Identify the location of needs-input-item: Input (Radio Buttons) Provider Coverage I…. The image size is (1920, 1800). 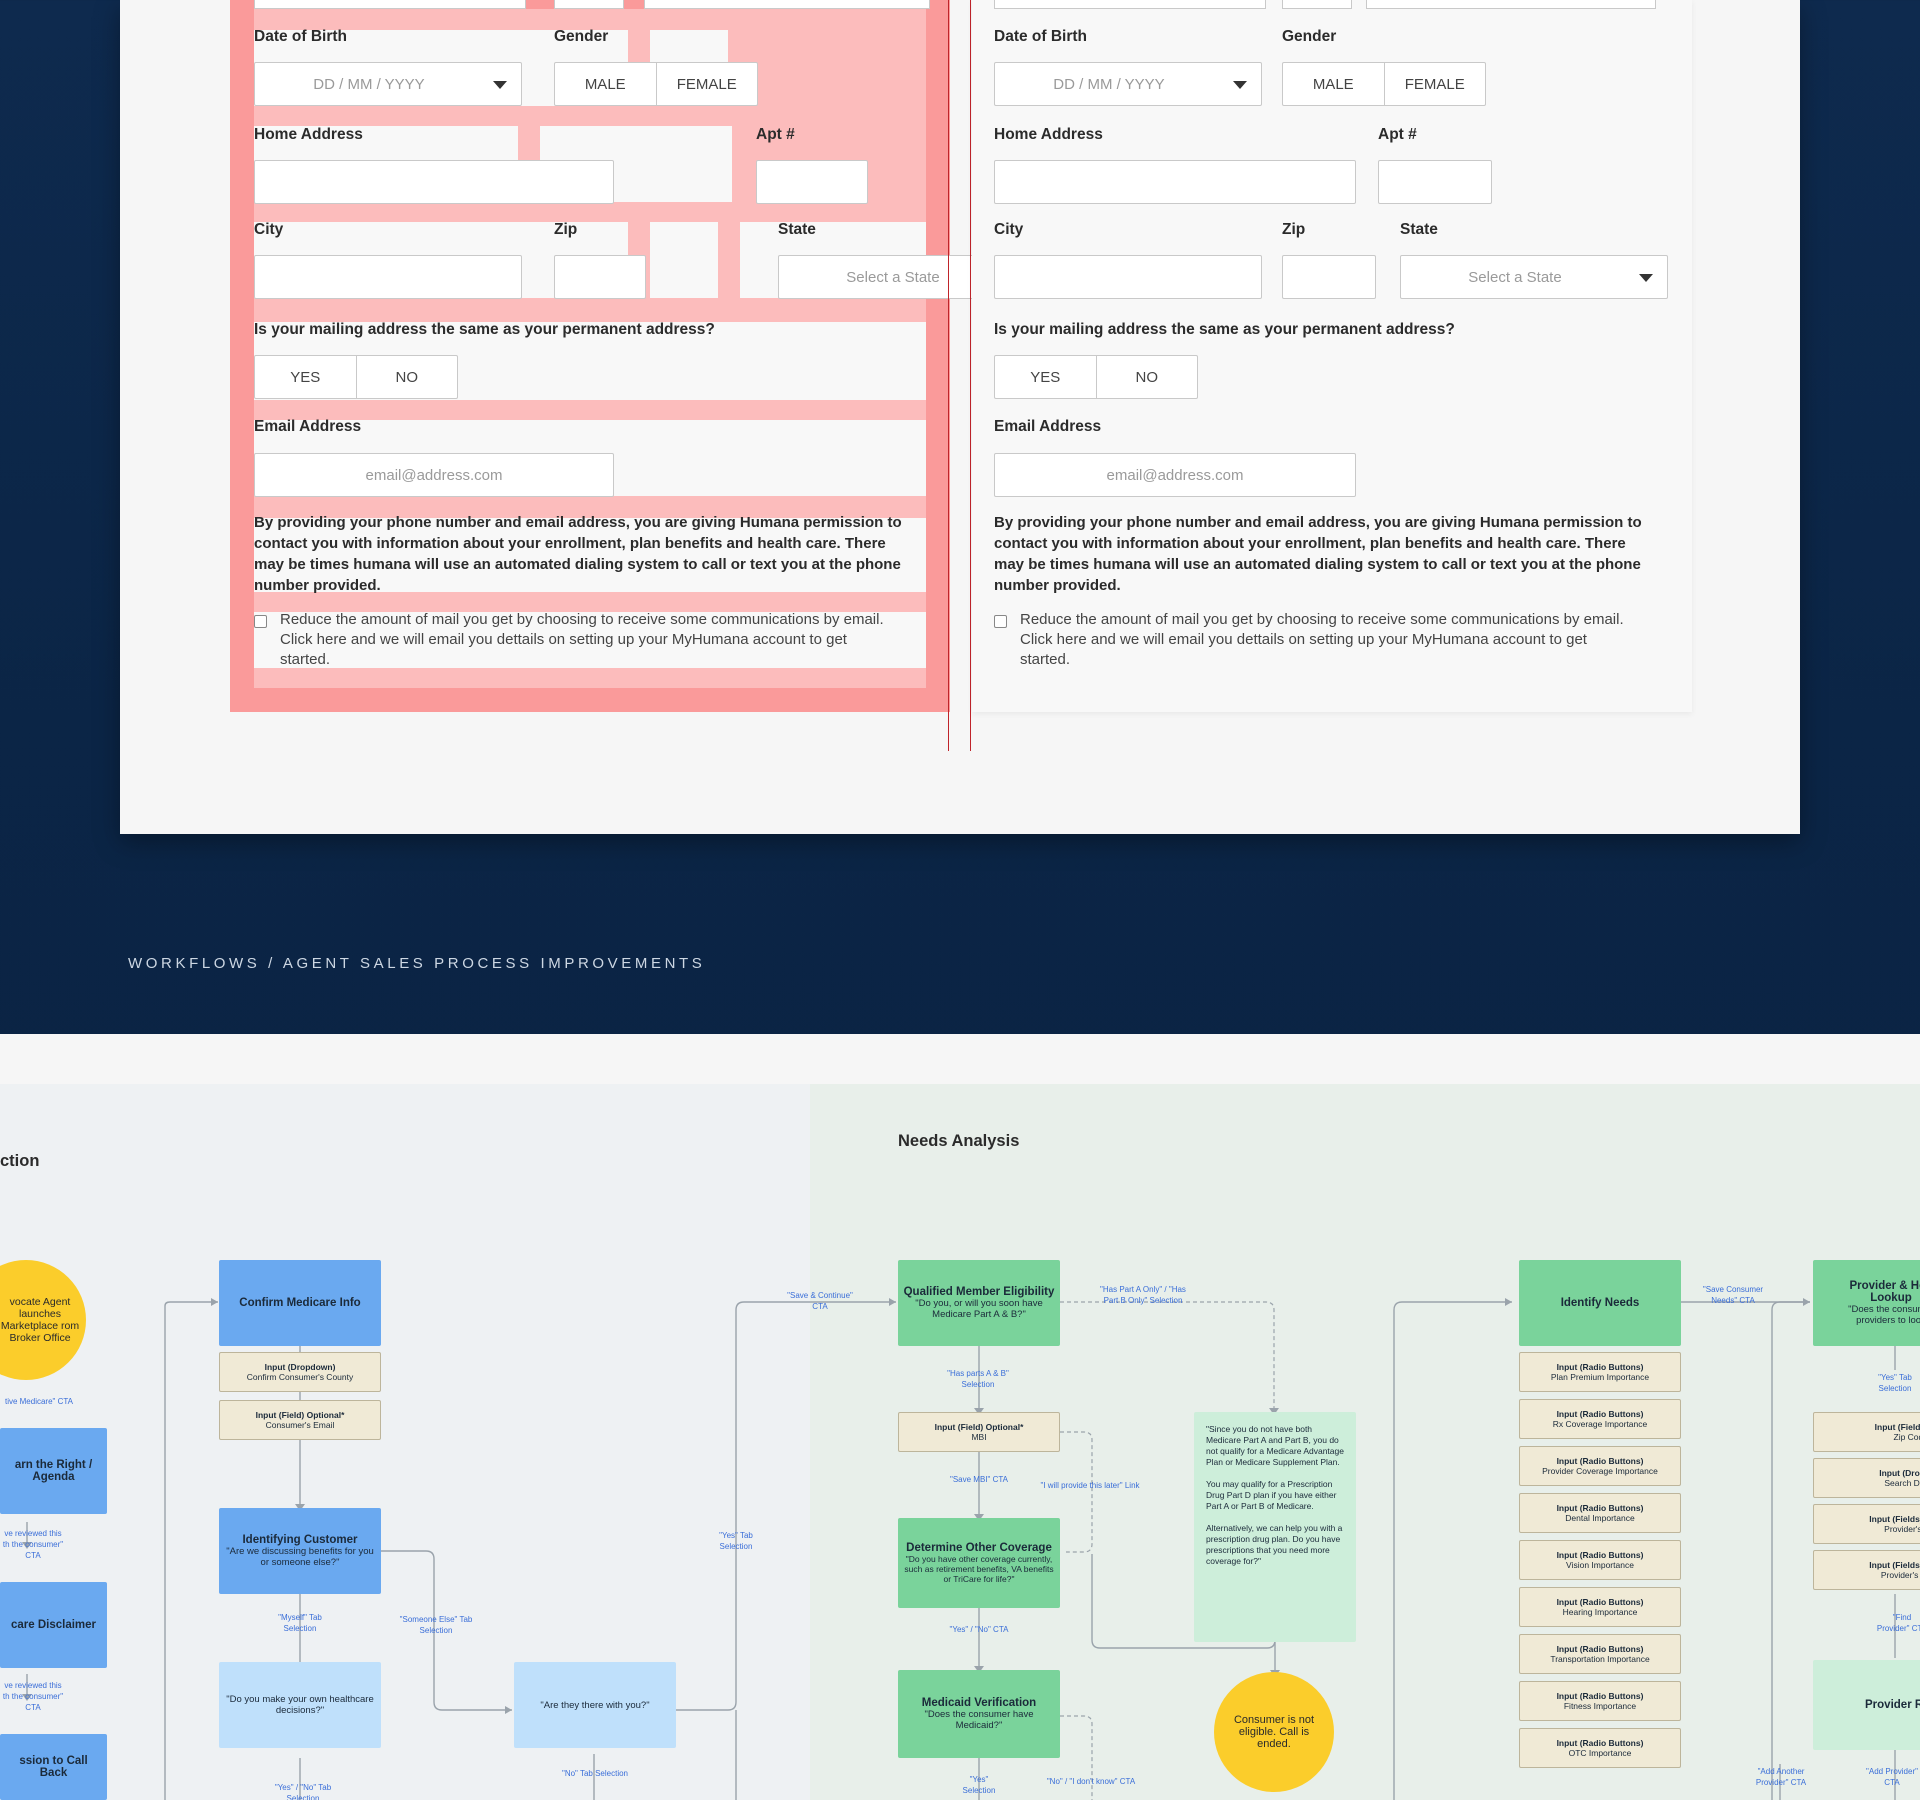
(1600, 1466).